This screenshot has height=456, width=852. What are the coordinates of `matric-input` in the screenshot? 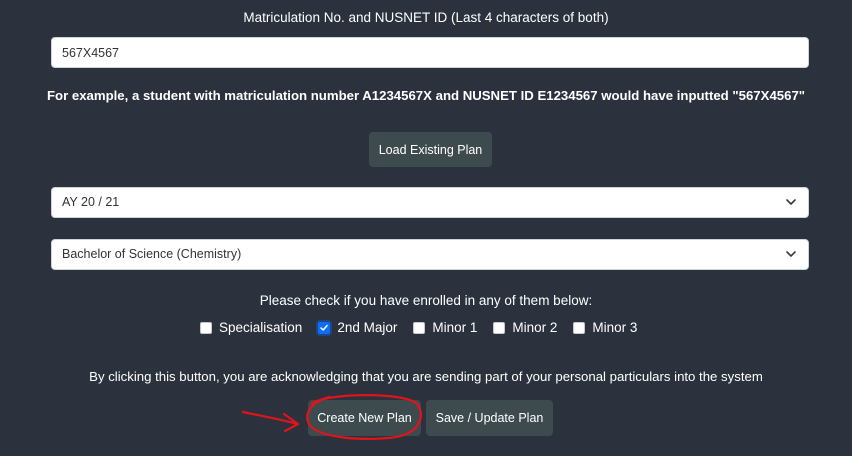 It's located at (430, 52).